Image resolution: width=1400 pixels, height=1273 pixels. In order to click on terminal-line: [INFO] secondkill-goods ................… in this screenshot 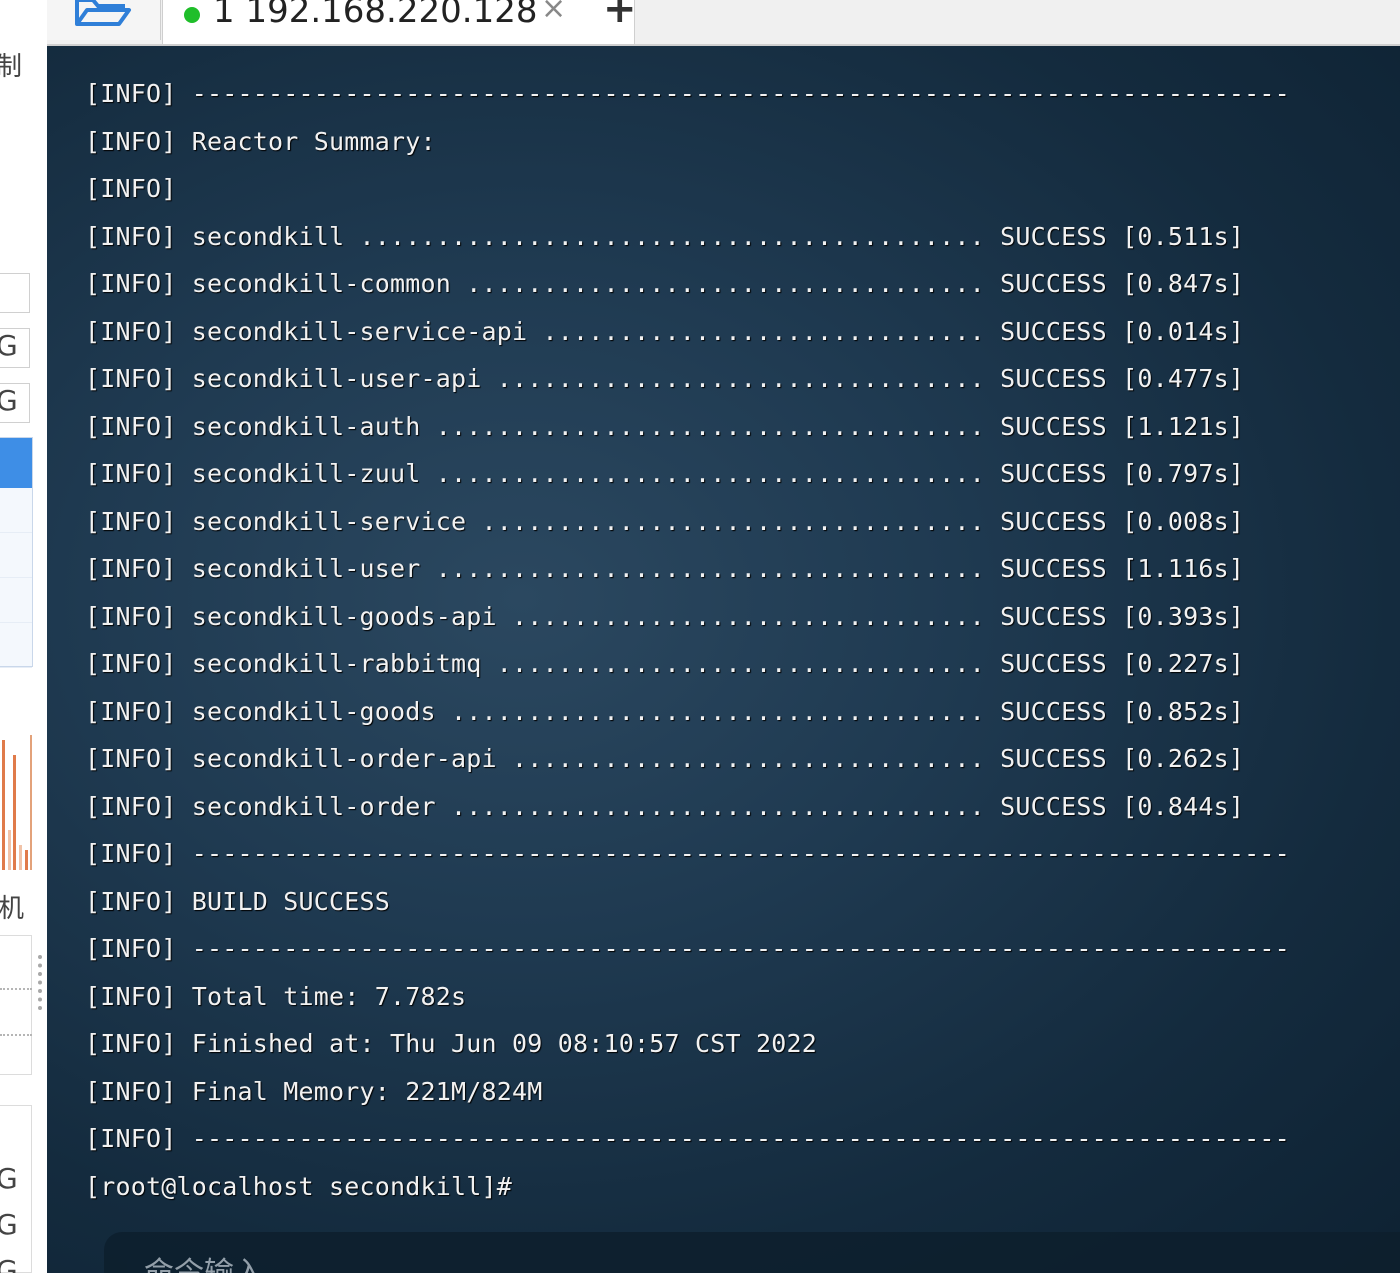, I will do `click(665, 711)`.